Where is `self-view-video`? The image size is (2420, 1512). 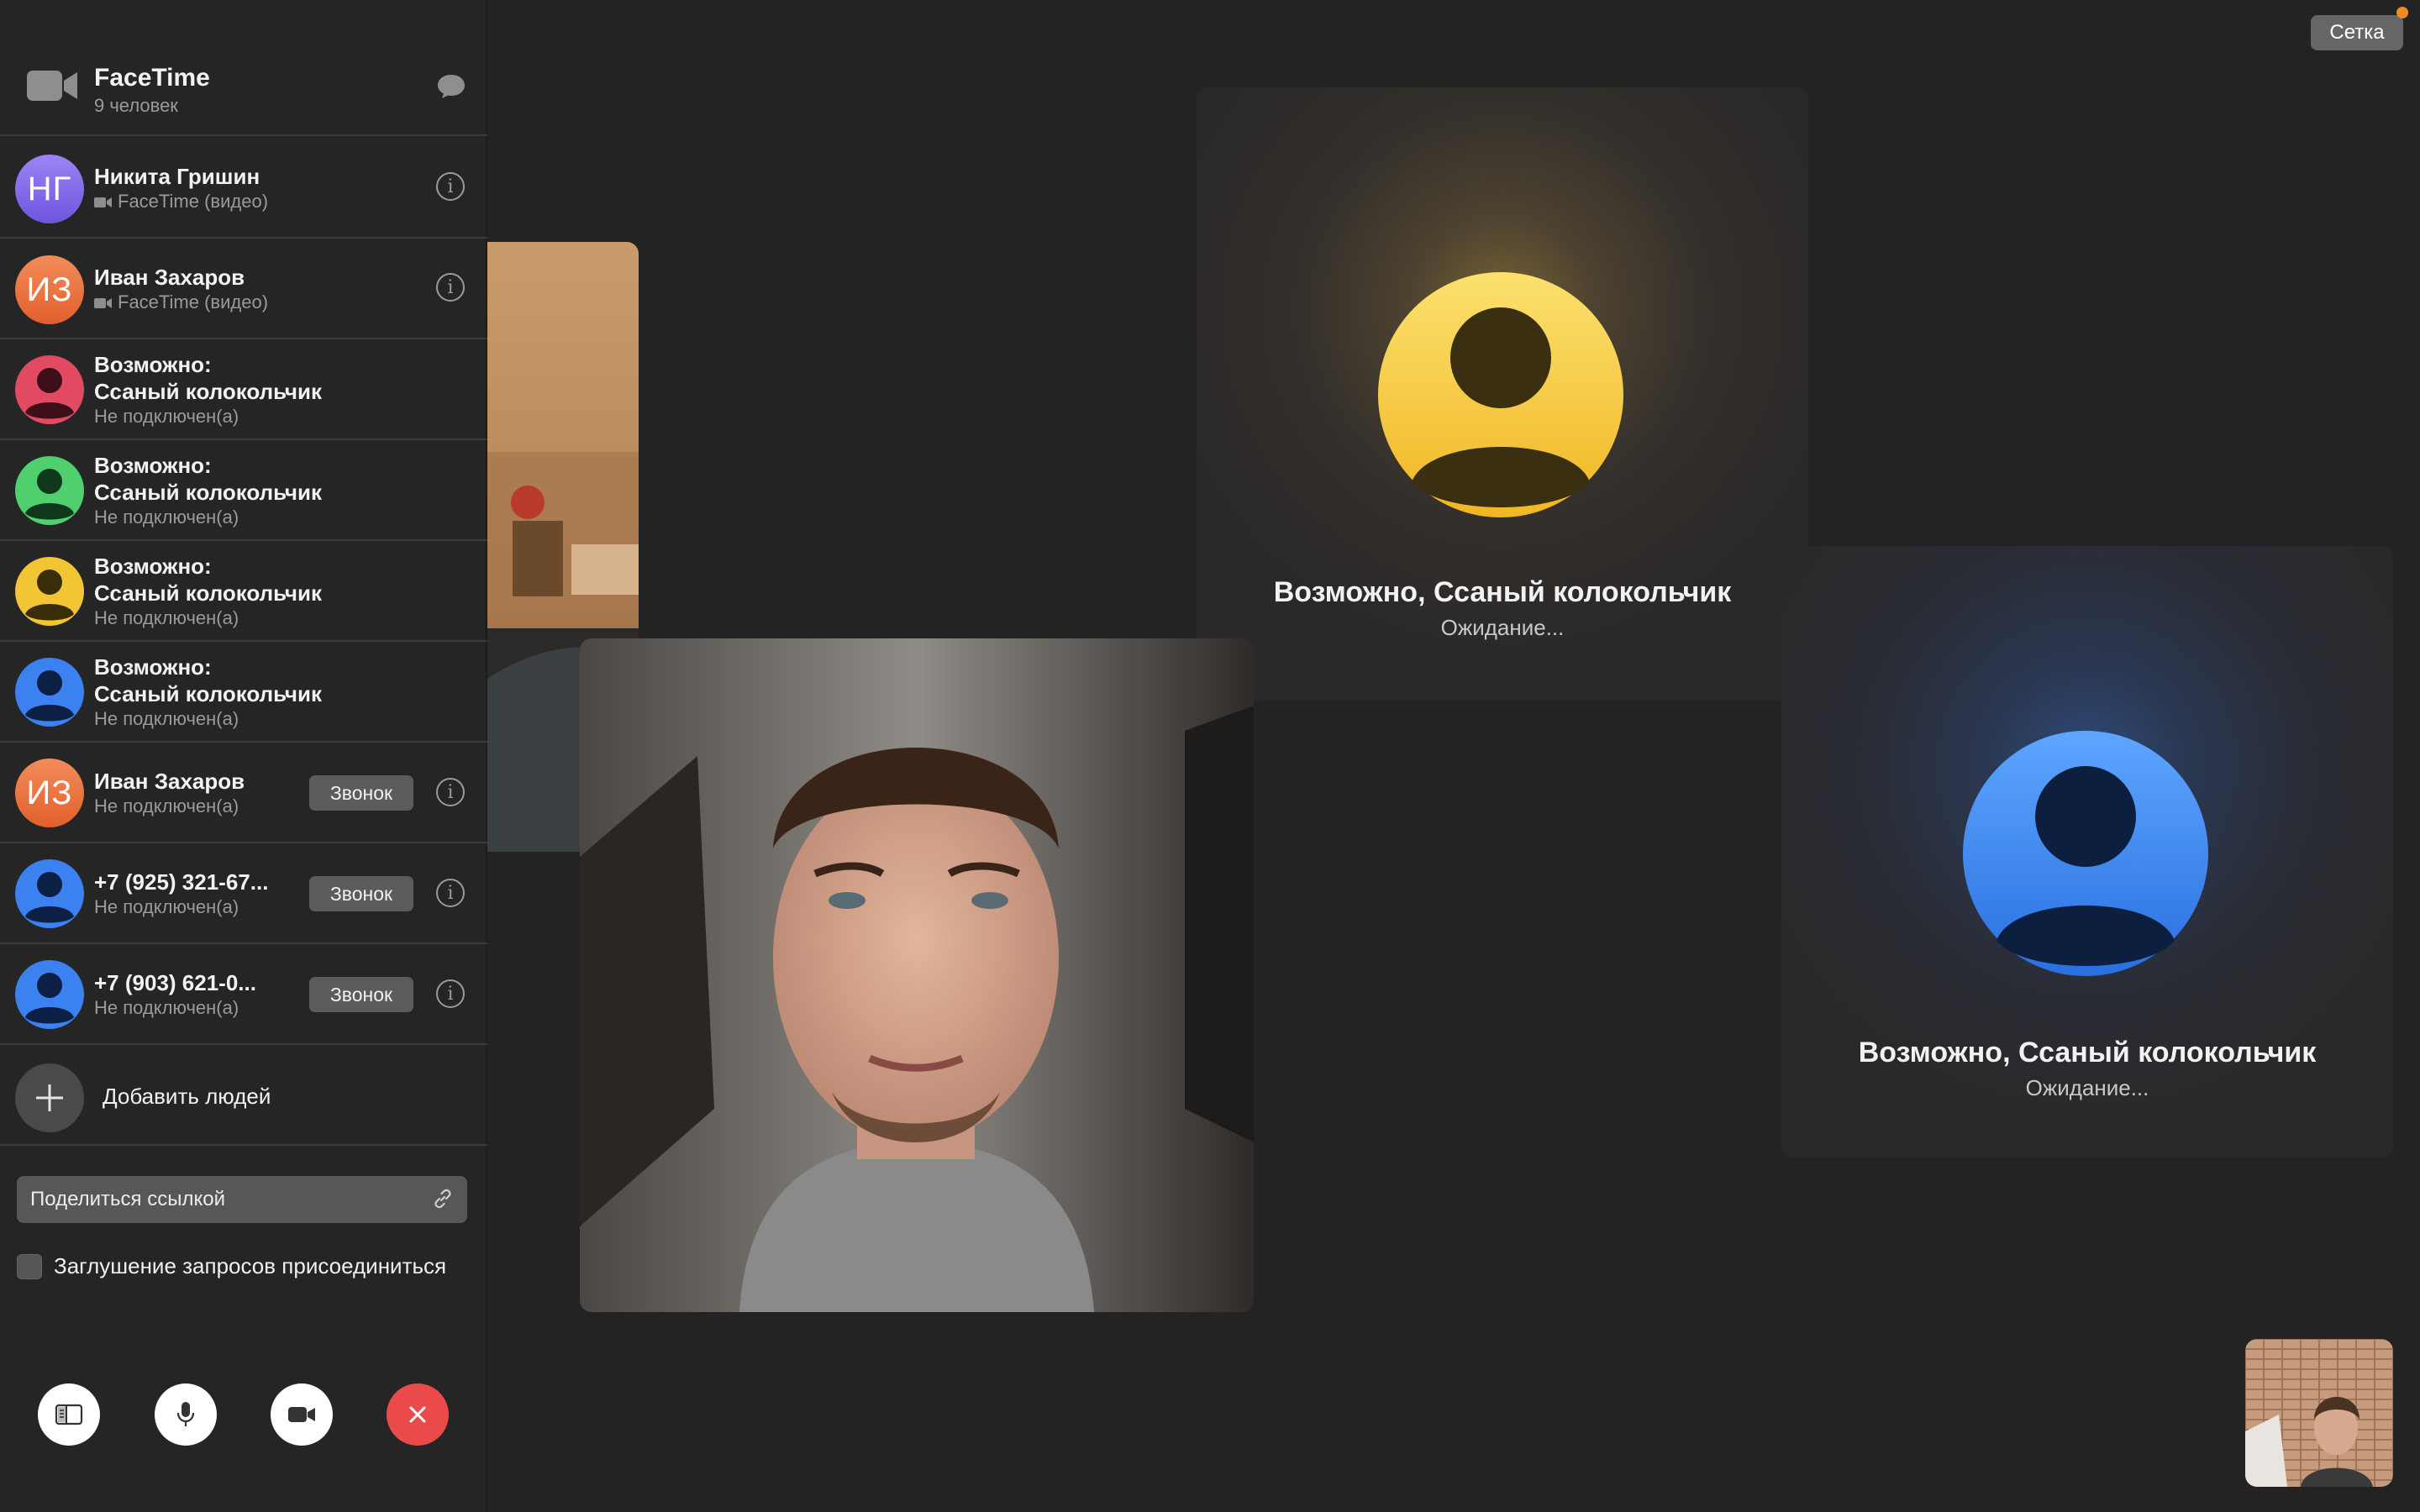 self-view-video is located at coordinates (2319, 1413).